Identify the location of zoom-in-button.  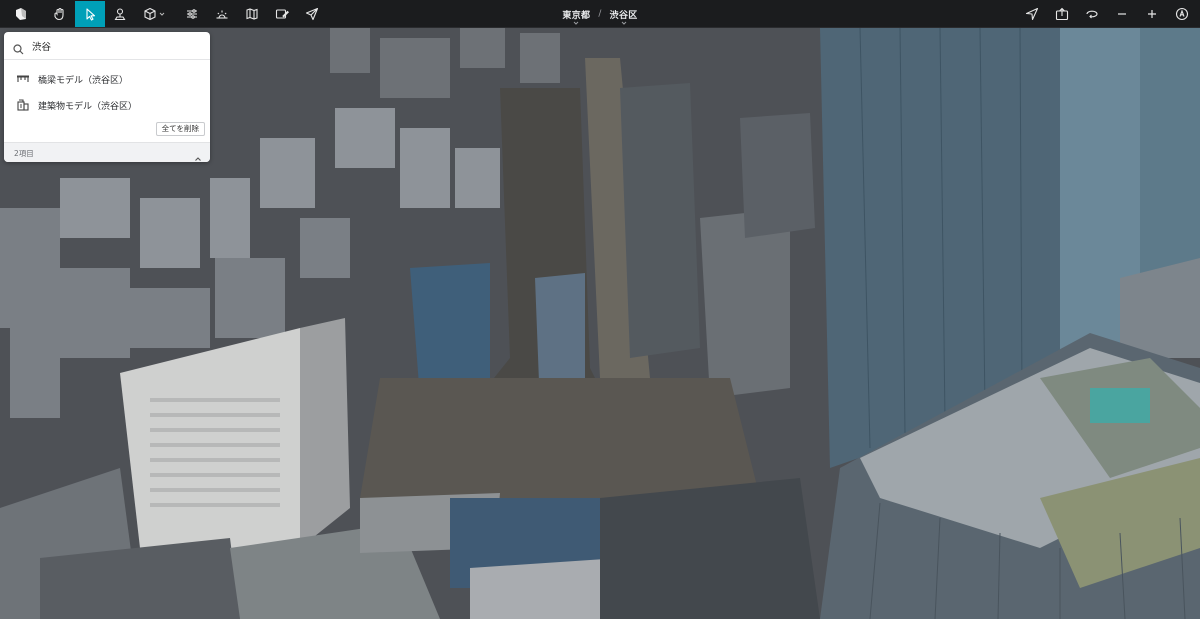
(1152, 14).